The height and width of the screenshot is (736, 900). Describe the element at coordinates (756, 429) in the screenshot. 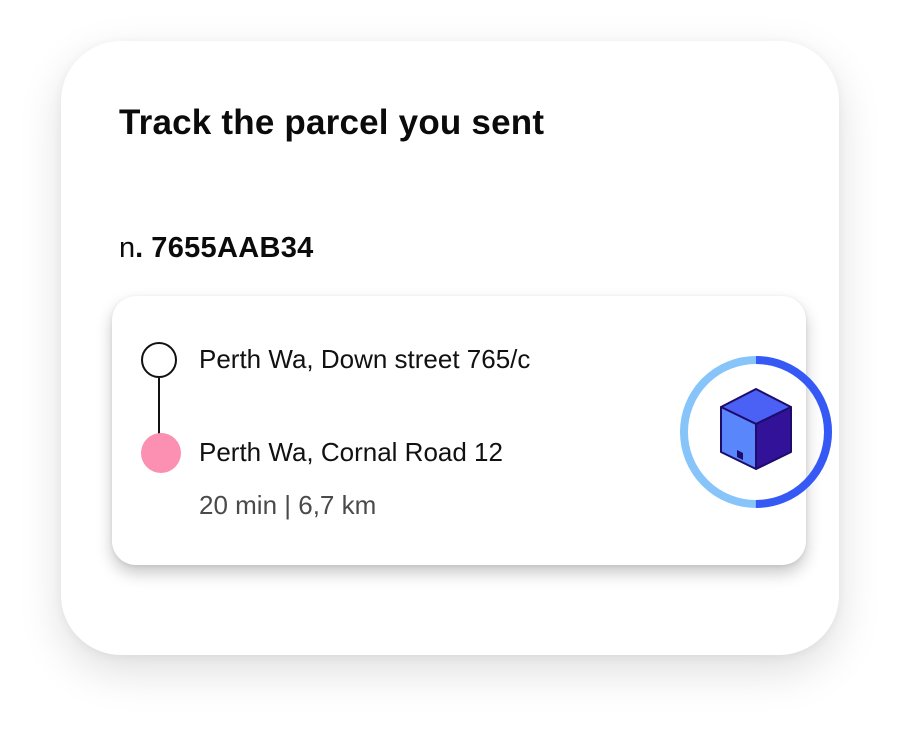

I see `parcel-box-icon` at that location.